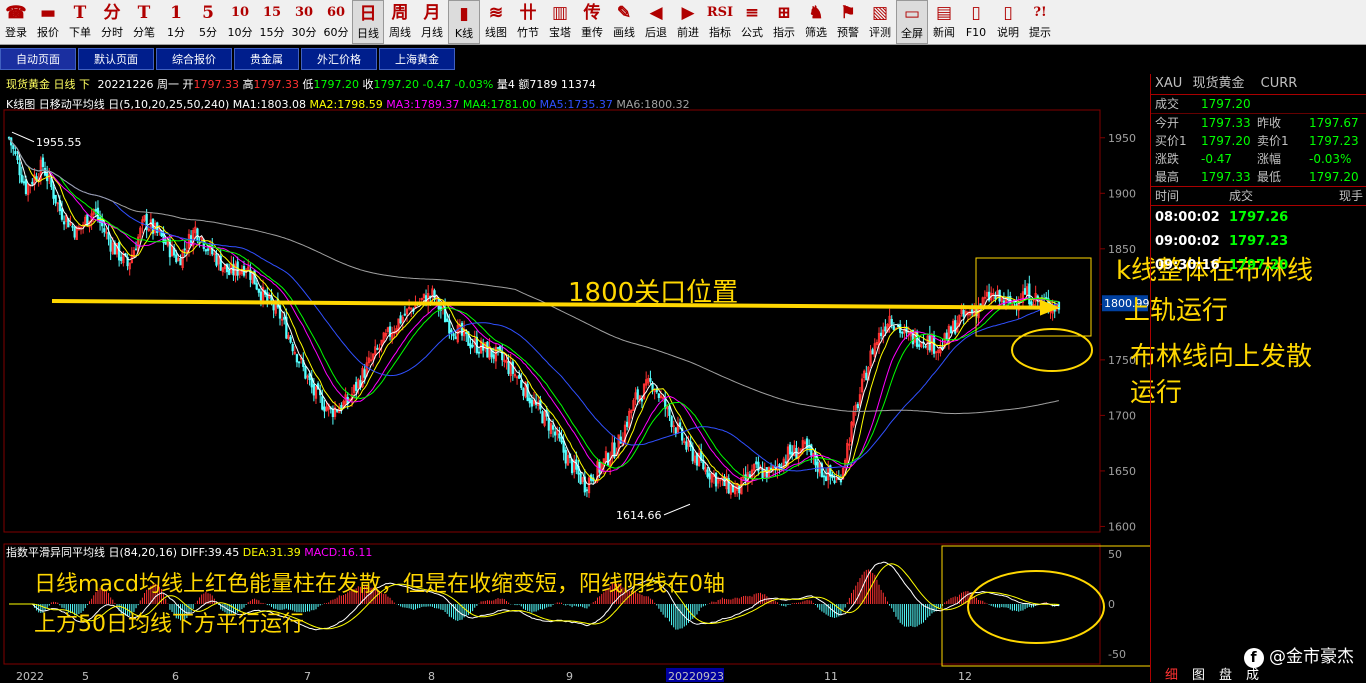  Describe the element at coordinates (624, 13) in the screenshot. I see `draw-icon: ✎` at that location.